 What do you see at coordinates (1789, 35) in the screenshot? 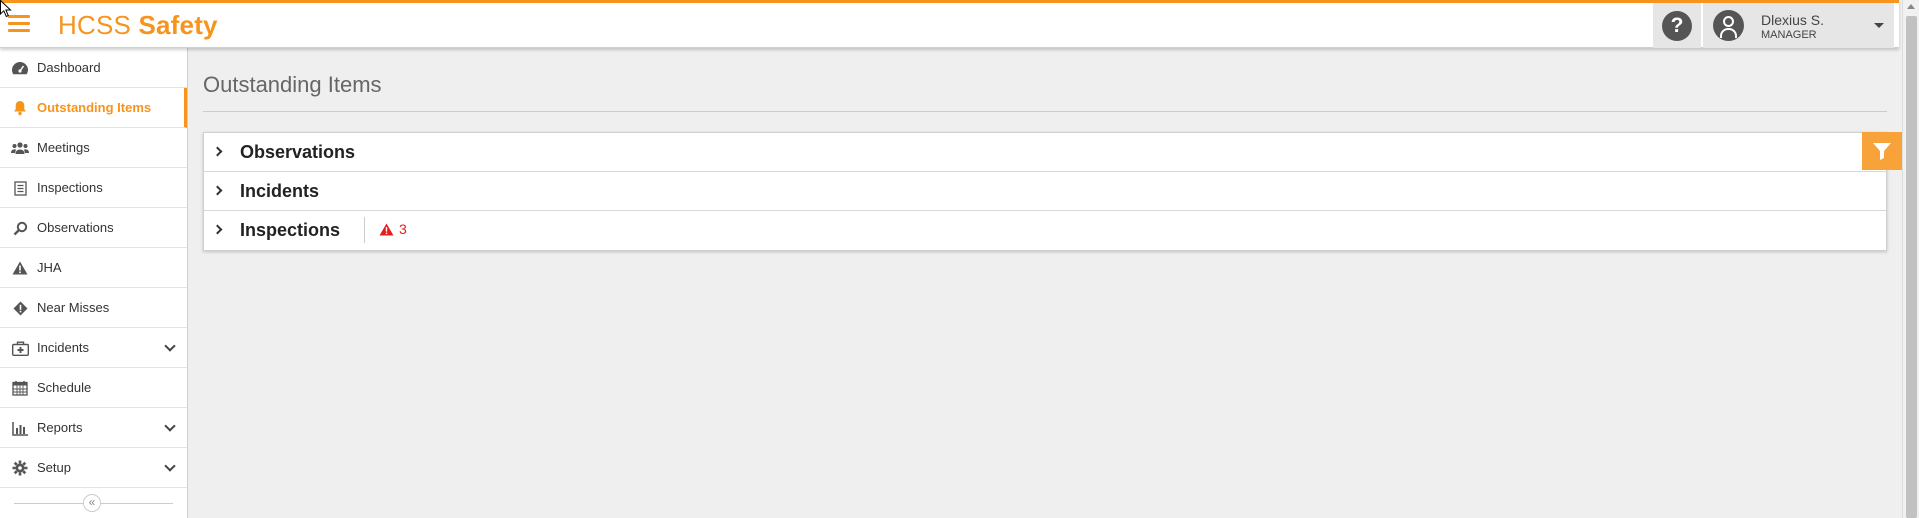
I see `user-role: MANAGER` at bounding box center [1789, 35].